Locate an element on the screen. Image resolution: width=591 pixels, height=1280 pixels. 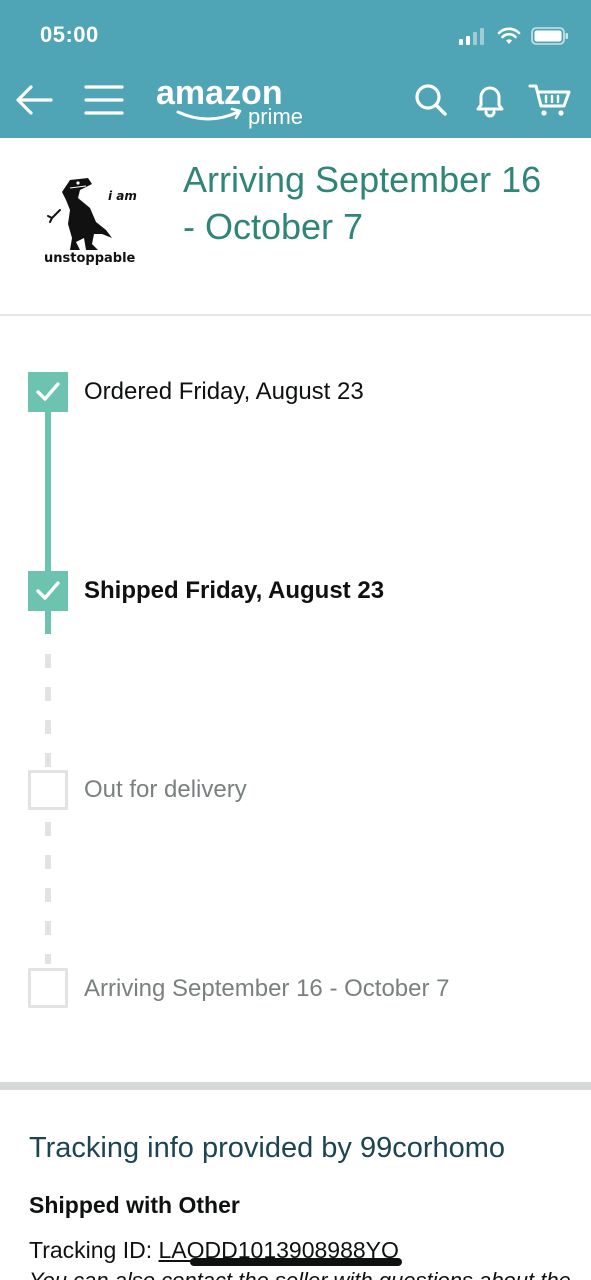
shipped-with-carrier: Shipped with Other is located at coordinates (134, 1205).